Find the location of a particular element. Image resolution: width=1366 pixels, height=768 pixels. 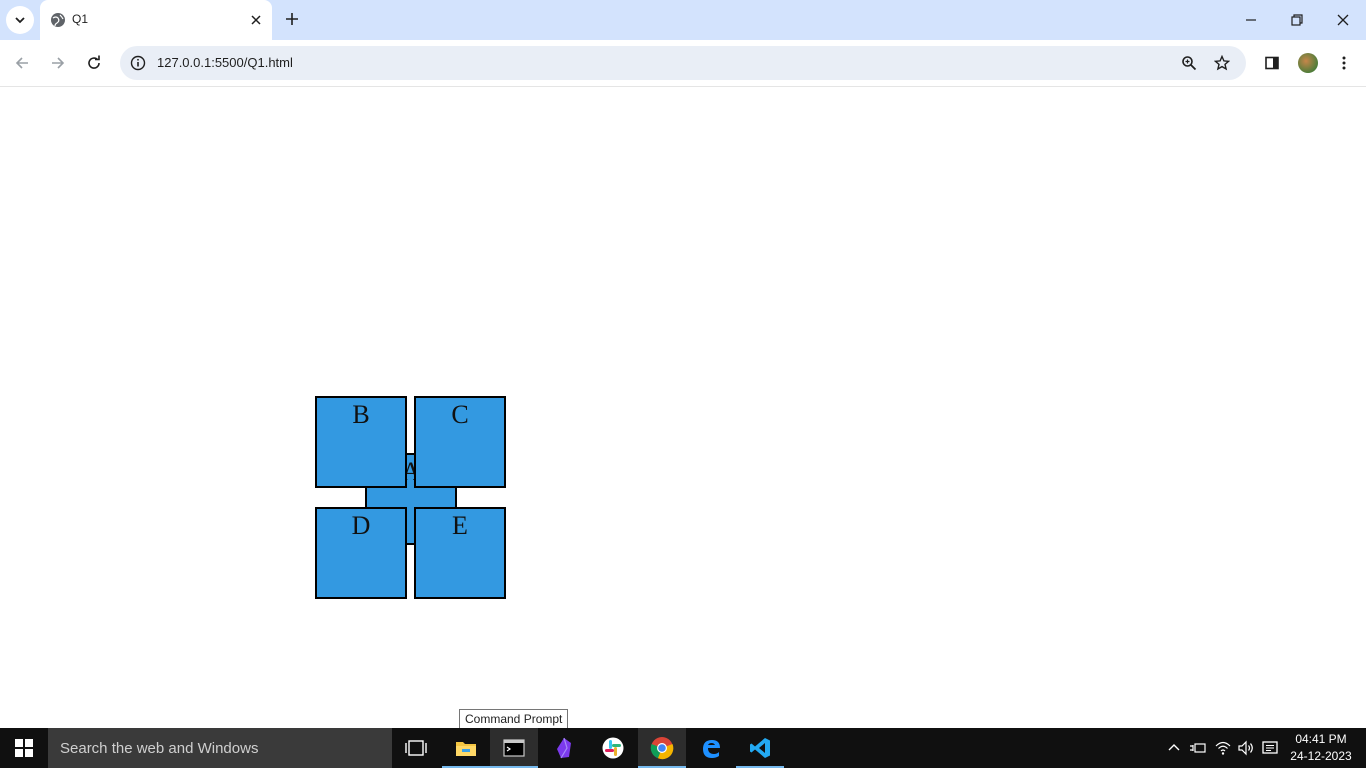

close-window-button is located at coordinates (1343, 20).